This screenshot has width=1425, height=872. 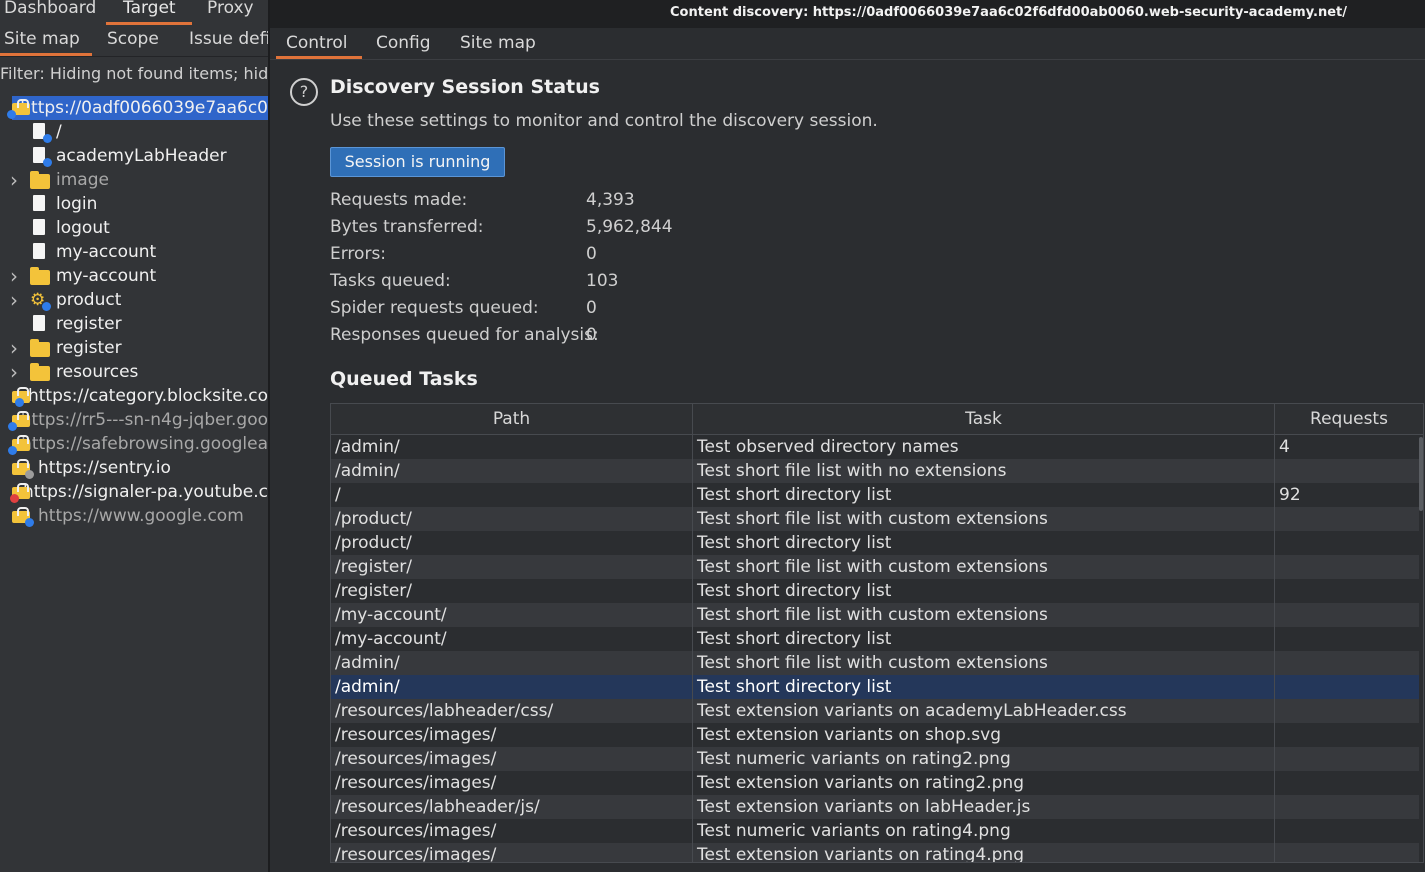 I want to click on tab-dashboard: Dashboard, so click(x=50, y=9).